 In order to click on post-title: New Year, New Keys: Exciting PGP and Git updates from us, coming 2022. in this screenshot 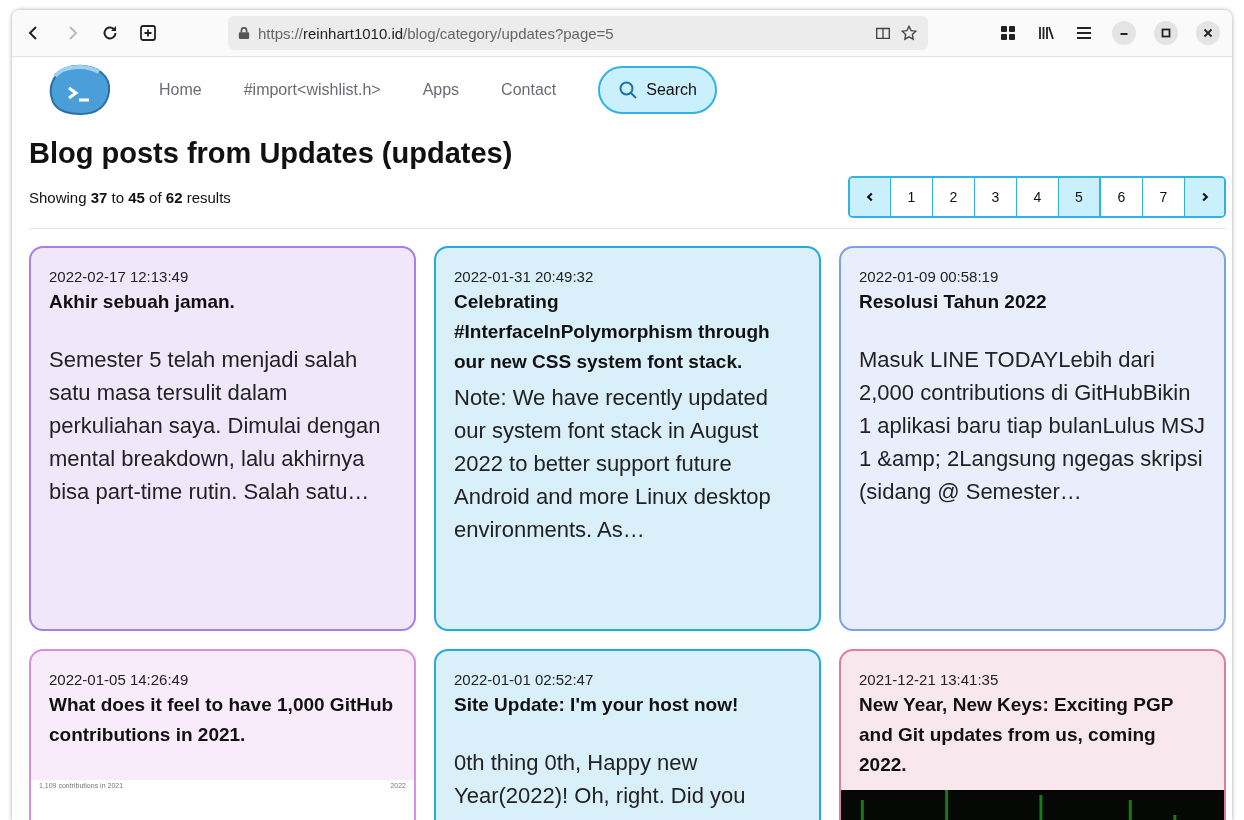, I will do `click(1016, 735)`.